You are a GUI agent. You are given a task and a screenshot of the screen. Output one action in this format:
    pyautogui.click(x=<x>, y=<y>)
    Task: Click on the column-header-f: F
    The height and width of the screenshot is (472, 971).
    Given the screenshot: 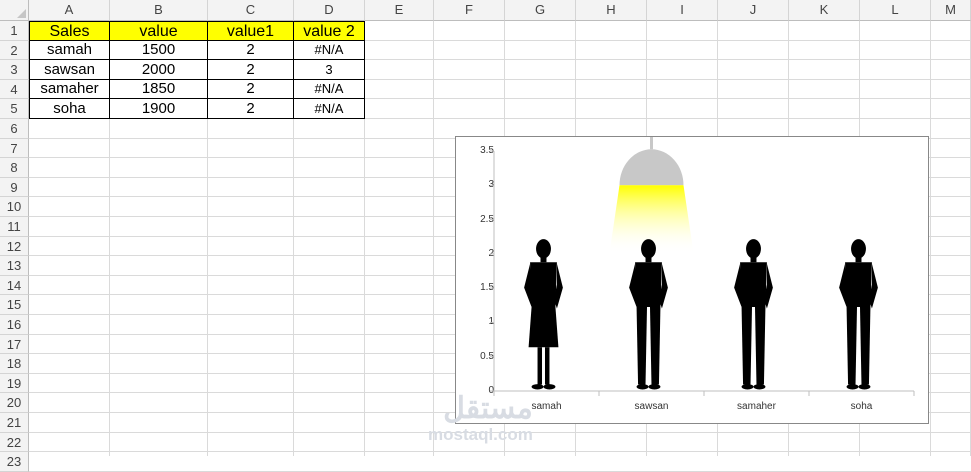 What is the action you would take?
    pyautogui.click(x=469, y=10)
    